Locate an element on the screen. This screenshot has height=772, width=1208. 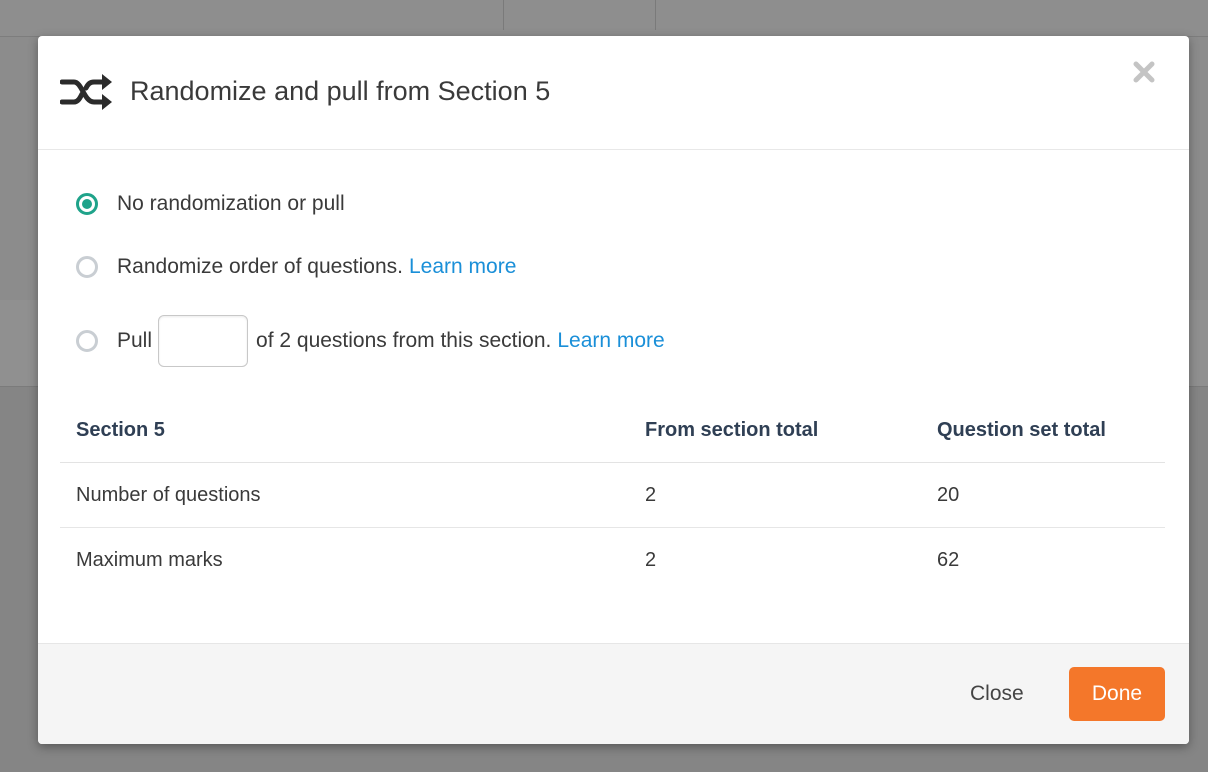
shuffle-icon is located at coordinates (86, 92).